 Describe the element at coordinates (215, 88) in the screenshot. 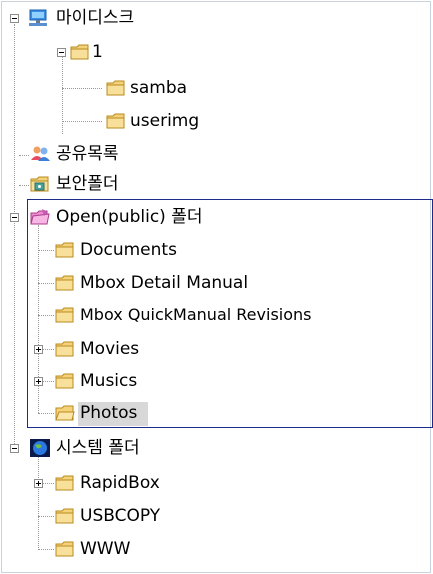

I see `tree-node-samba: samba` at that location.